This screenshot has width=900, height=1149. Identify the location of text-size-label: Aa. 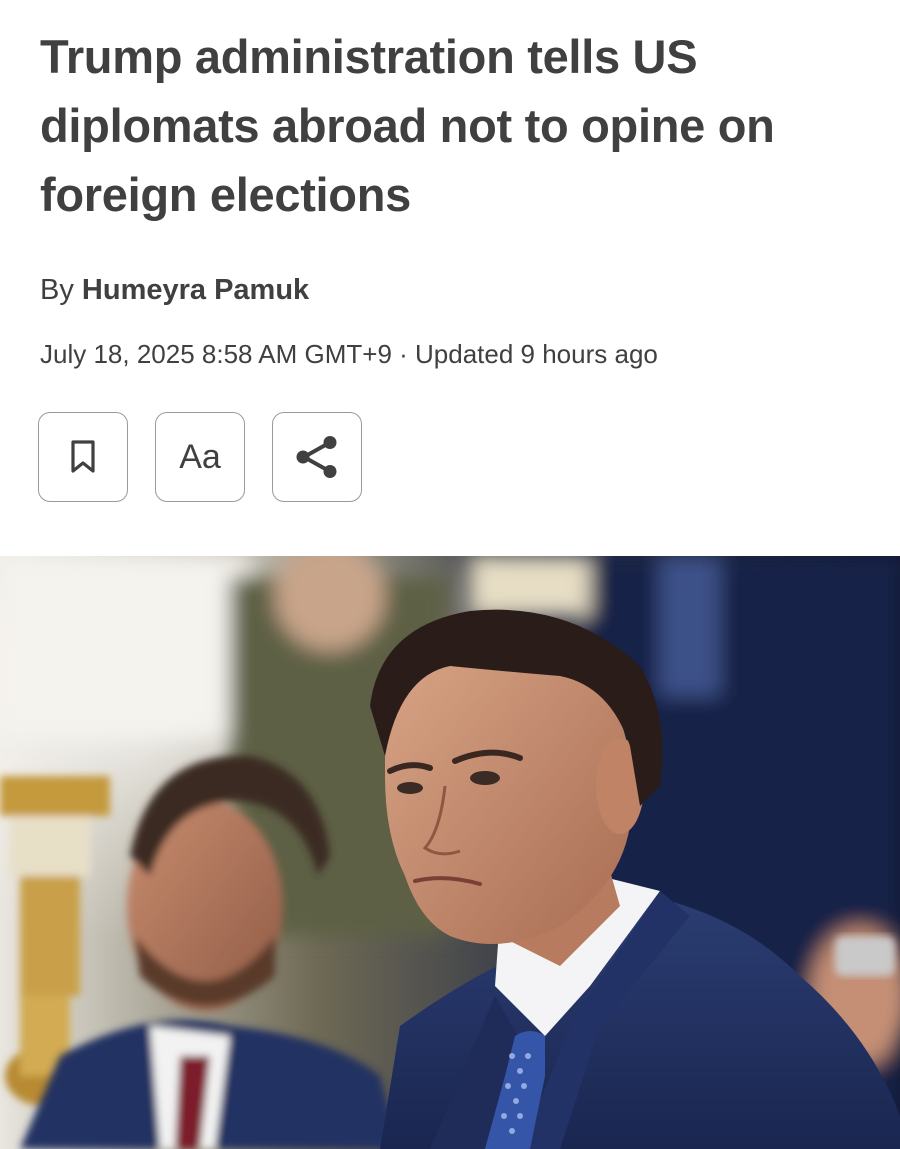
(200, 456).